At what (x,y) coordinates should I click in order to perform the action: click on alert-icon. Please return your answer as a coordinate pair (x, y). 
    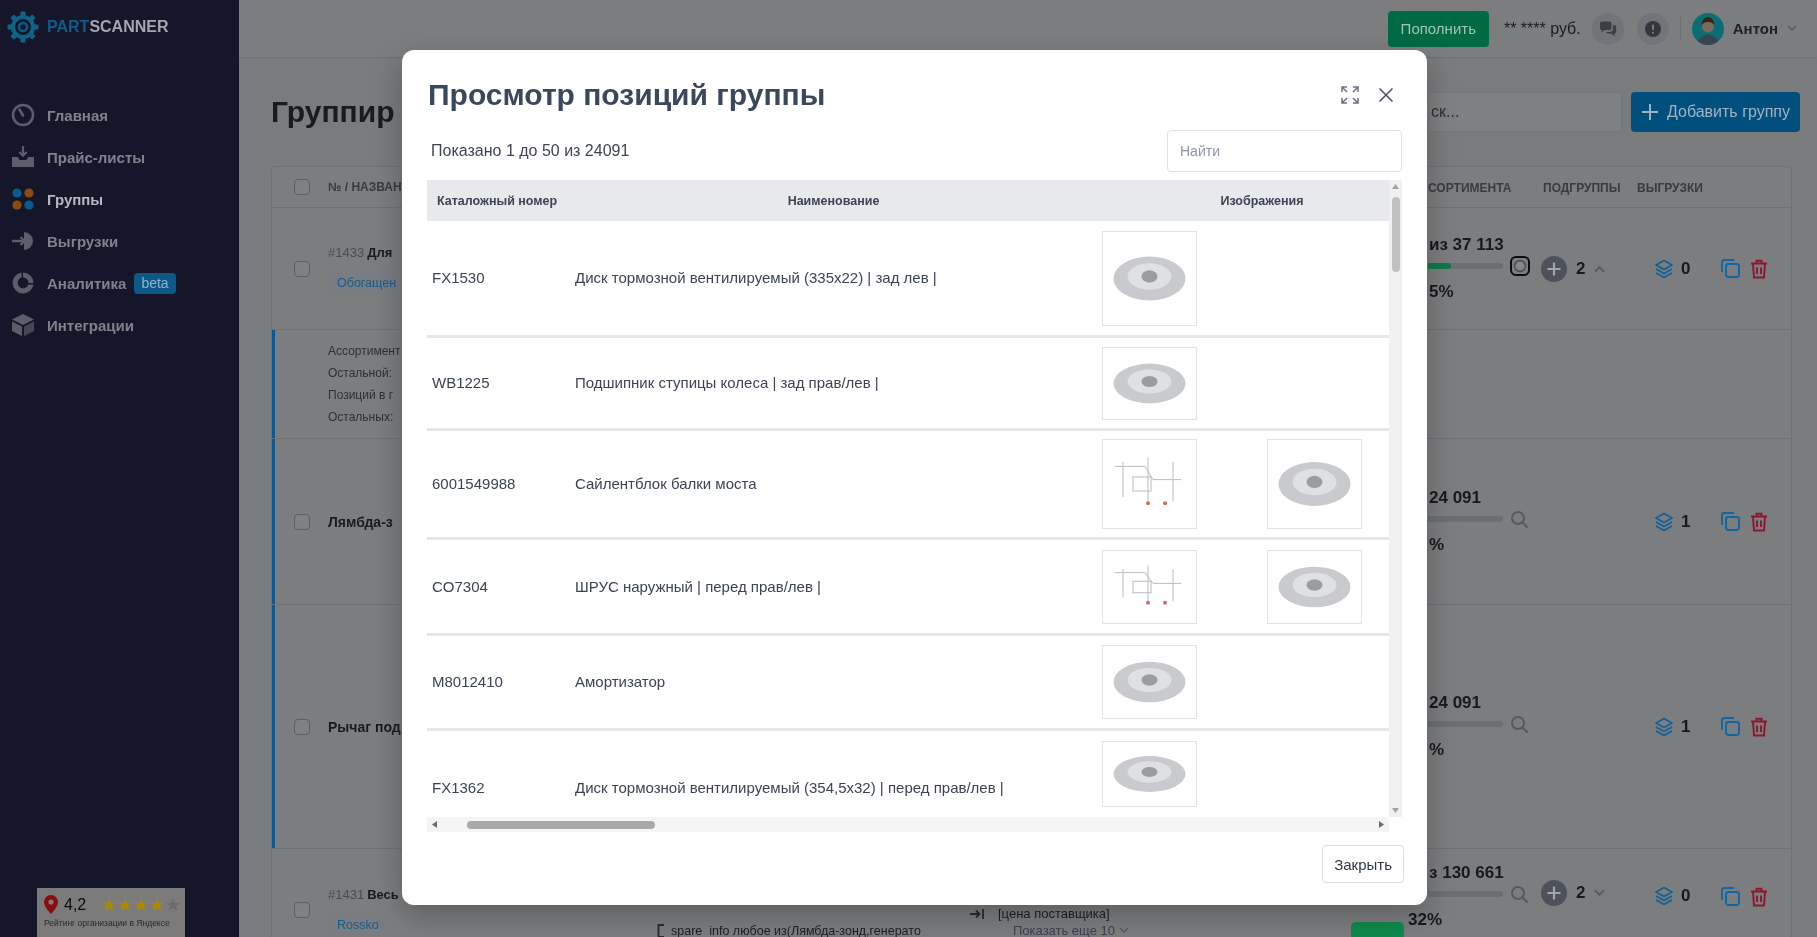
    Looking at the image, I should click on (1652, 28).